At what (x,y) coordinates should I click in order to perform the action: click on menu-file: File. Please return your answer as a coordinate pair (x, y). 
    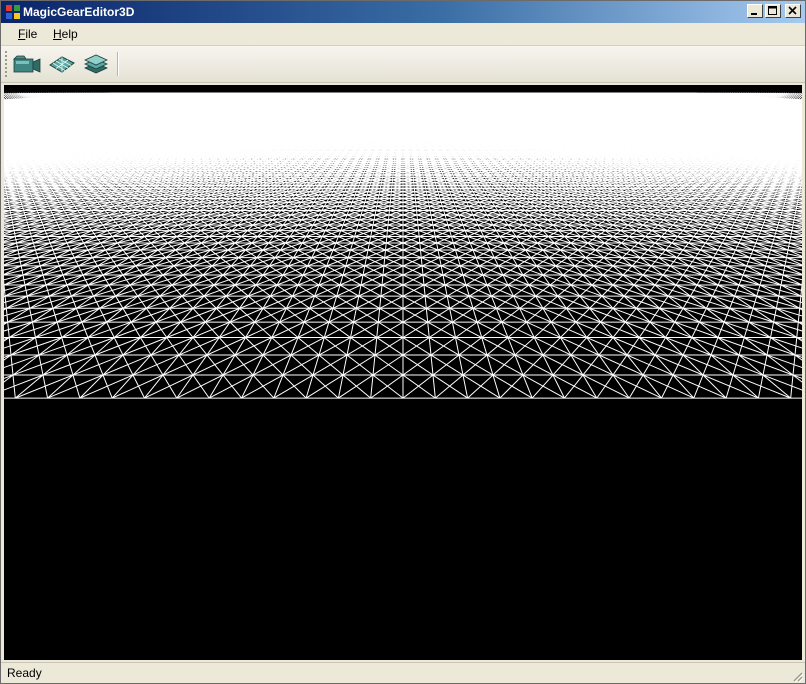
    Looking at the image, I should click on (27, 34).